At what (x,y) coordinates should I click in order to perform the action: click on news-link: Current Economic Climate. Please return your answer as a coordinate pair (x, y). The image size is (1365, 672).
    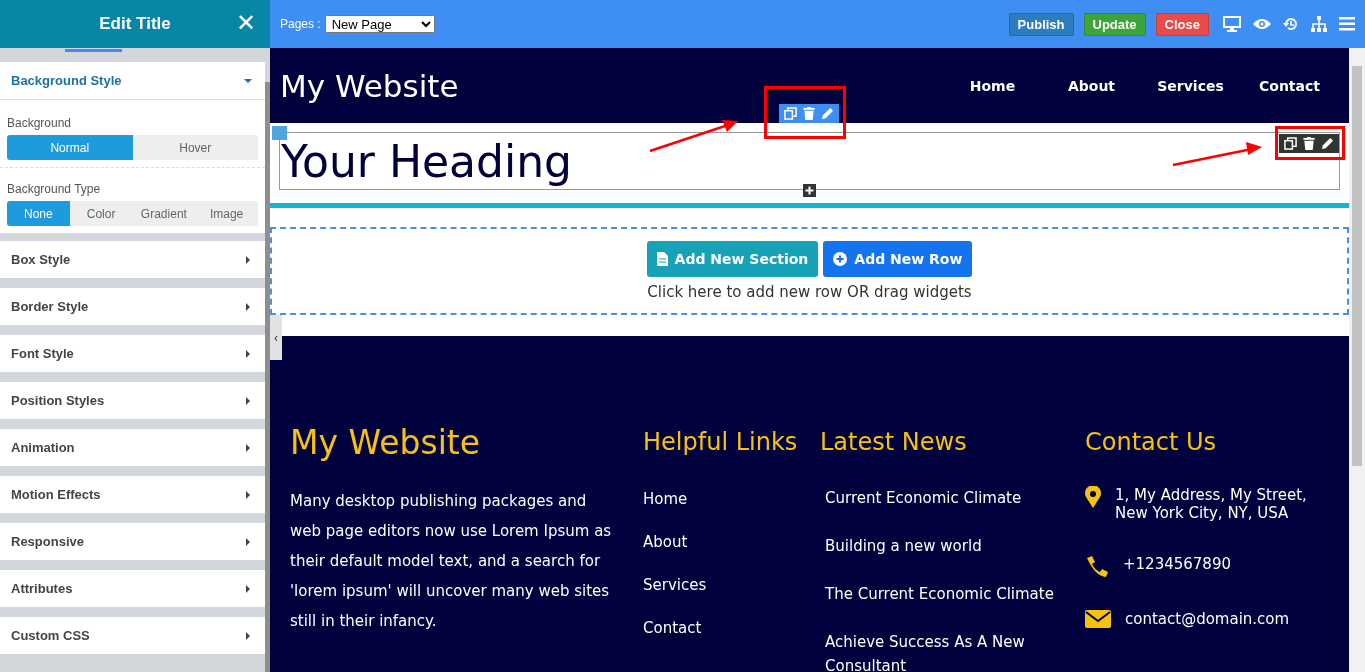
    Looking at the image, I should click on (955, 498).